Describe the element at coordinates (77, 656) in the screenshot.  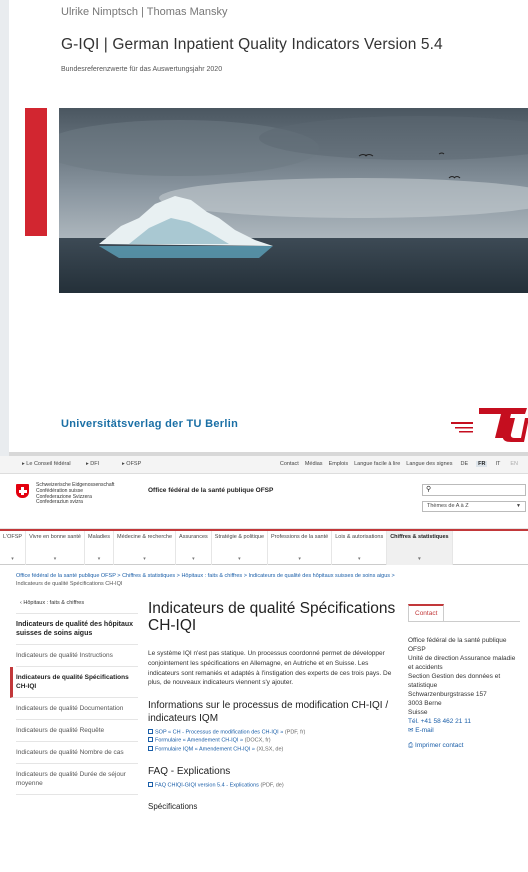
I see `sidebar-item-instructions: Indicateurs de qualité Instructions` at that location.